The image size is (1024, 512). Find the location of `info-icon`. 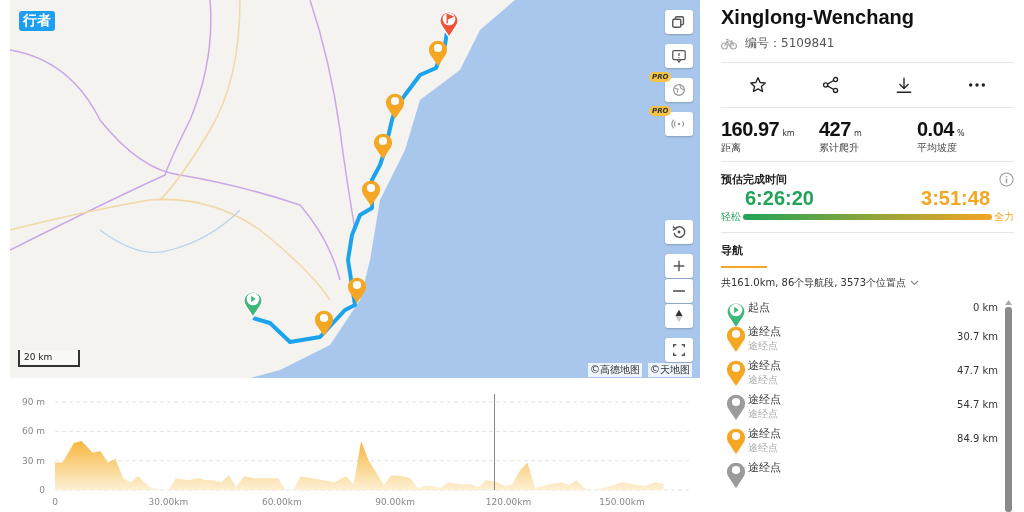

info-icon is located at coordinates (1006, 179).